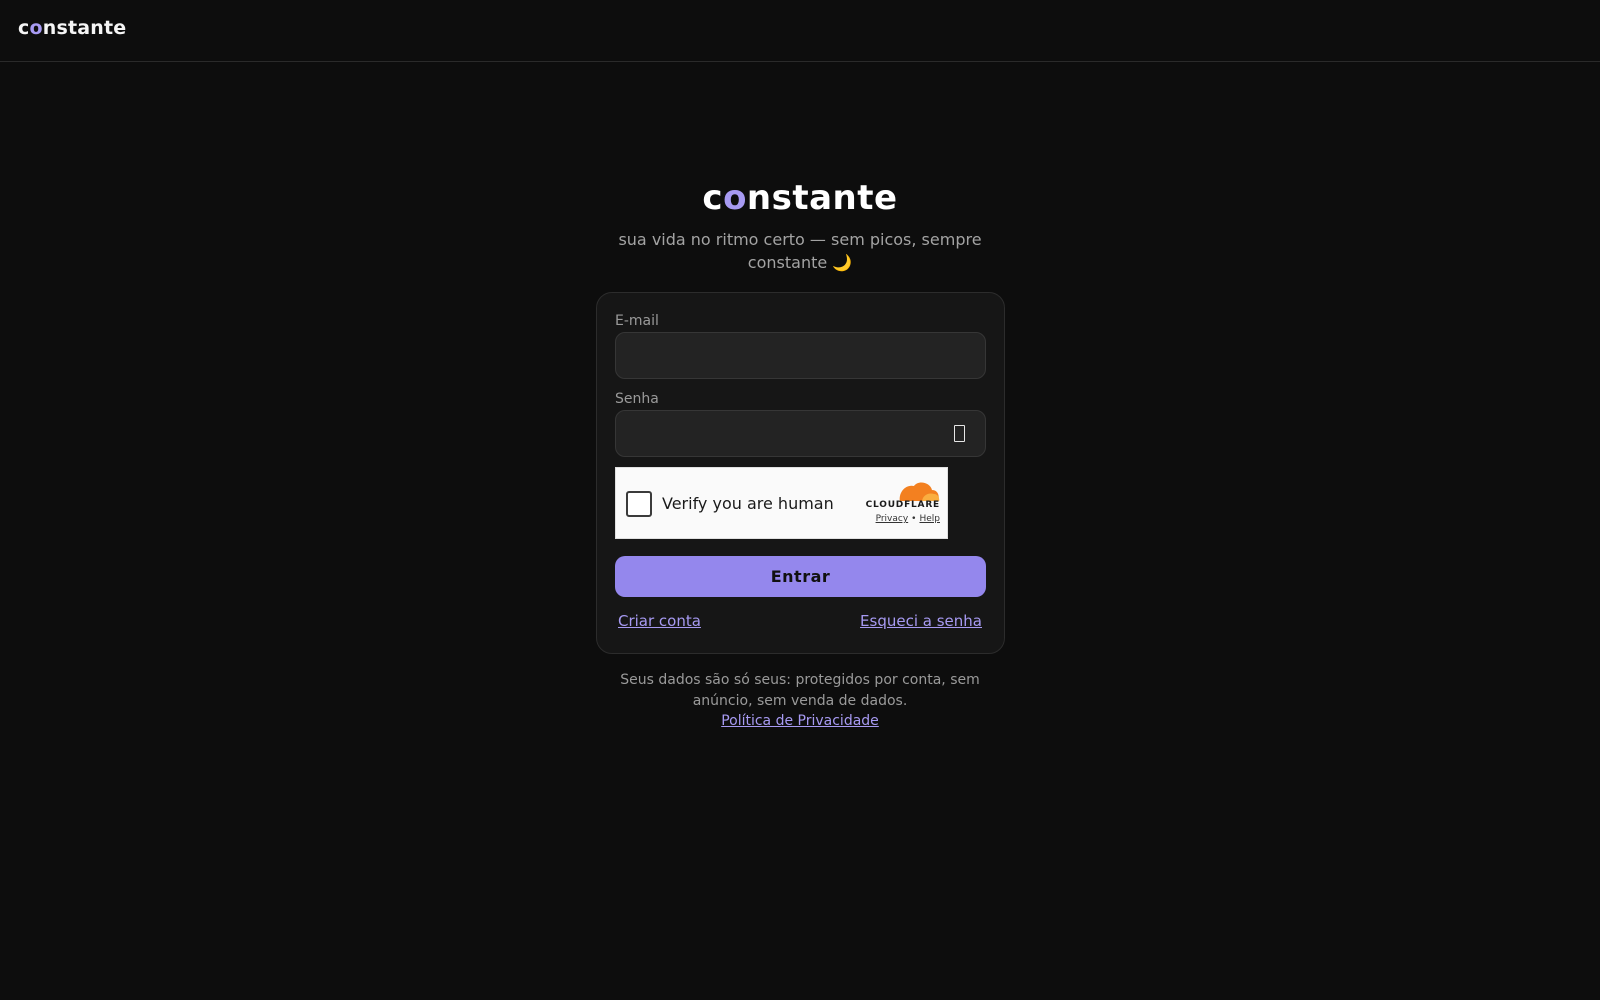 The image size is (1600, 1000). Describe the element at coordinates (659, 621) in the screenshot. I see `create-account-link: Criar conta` at that location.